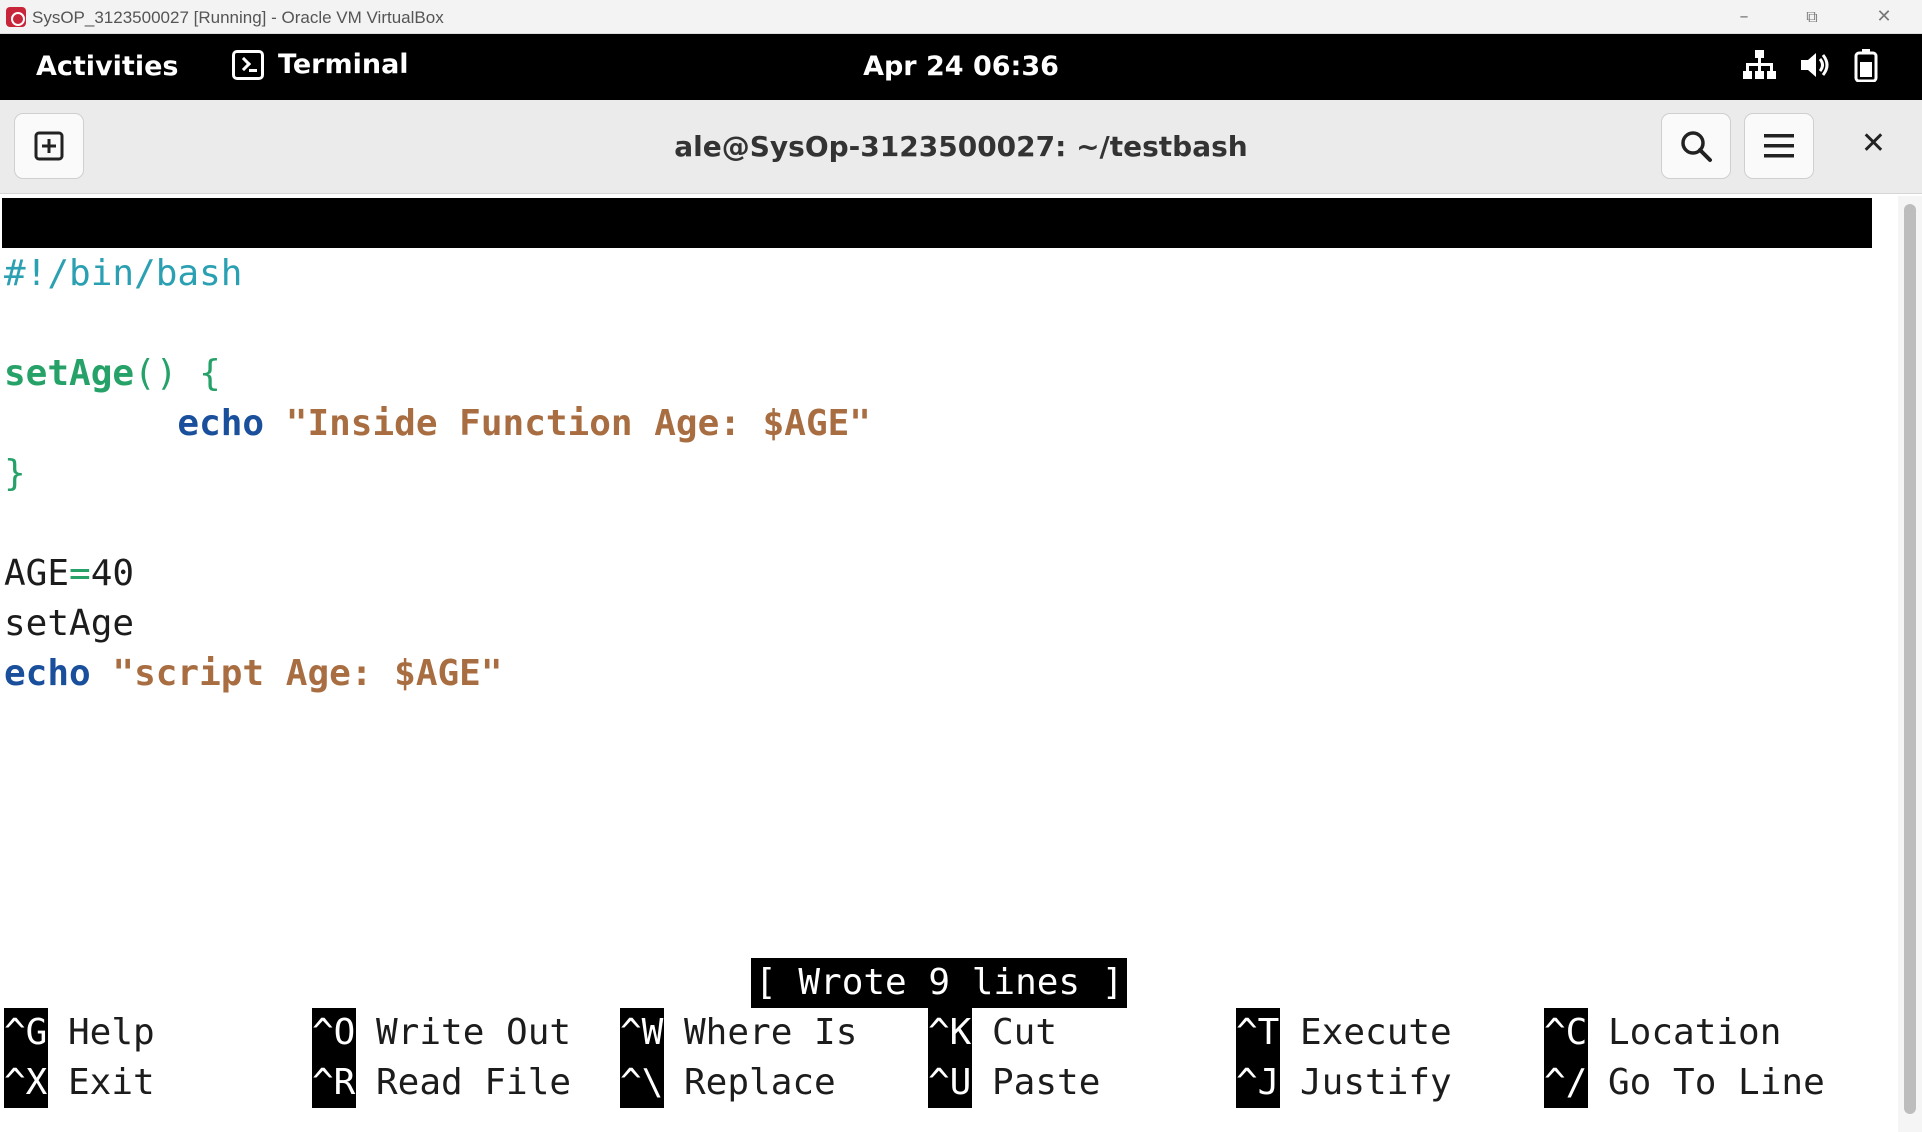 The height and width of the screenshot is (1132, 1922). What do you see at coordinates (1910, 659) in the screenshot?
I see `scrollbar-thumb` at bounding box center [1910, 659].